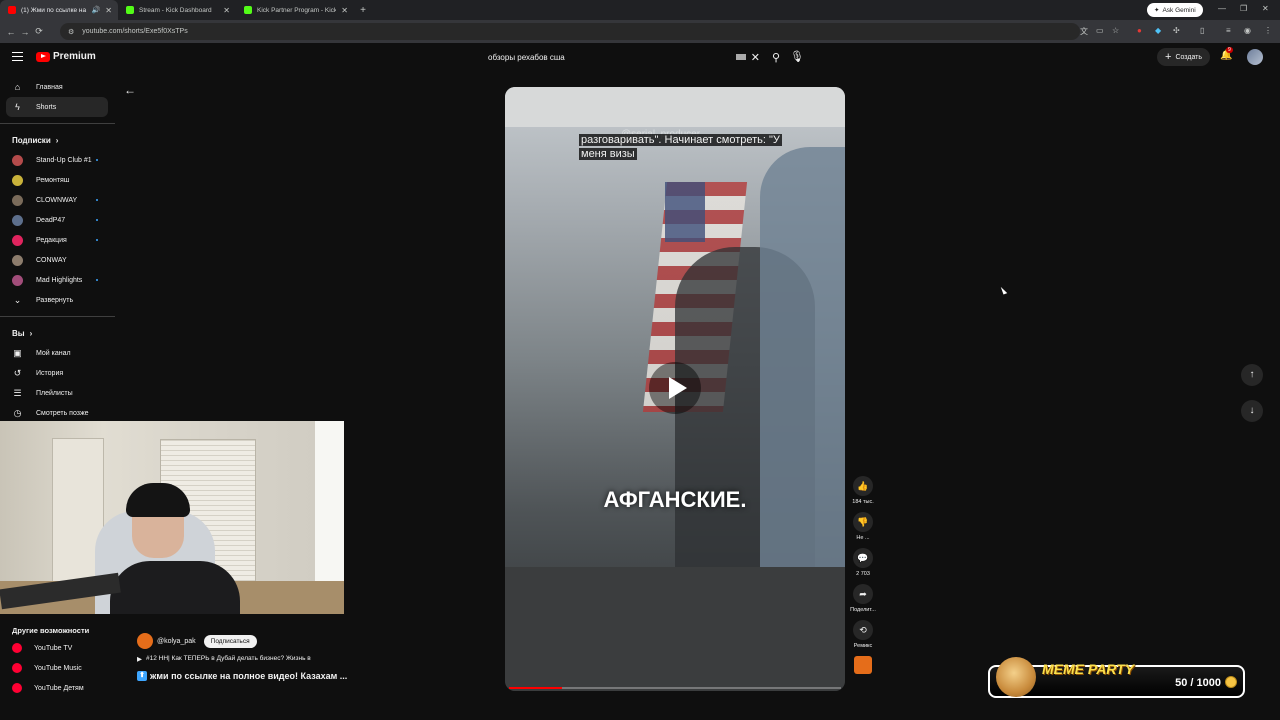 The height and width of the screenshot is (720, 1280). I want to click on next-short-arrow-down-icon: ↓, so click(1252, 411).